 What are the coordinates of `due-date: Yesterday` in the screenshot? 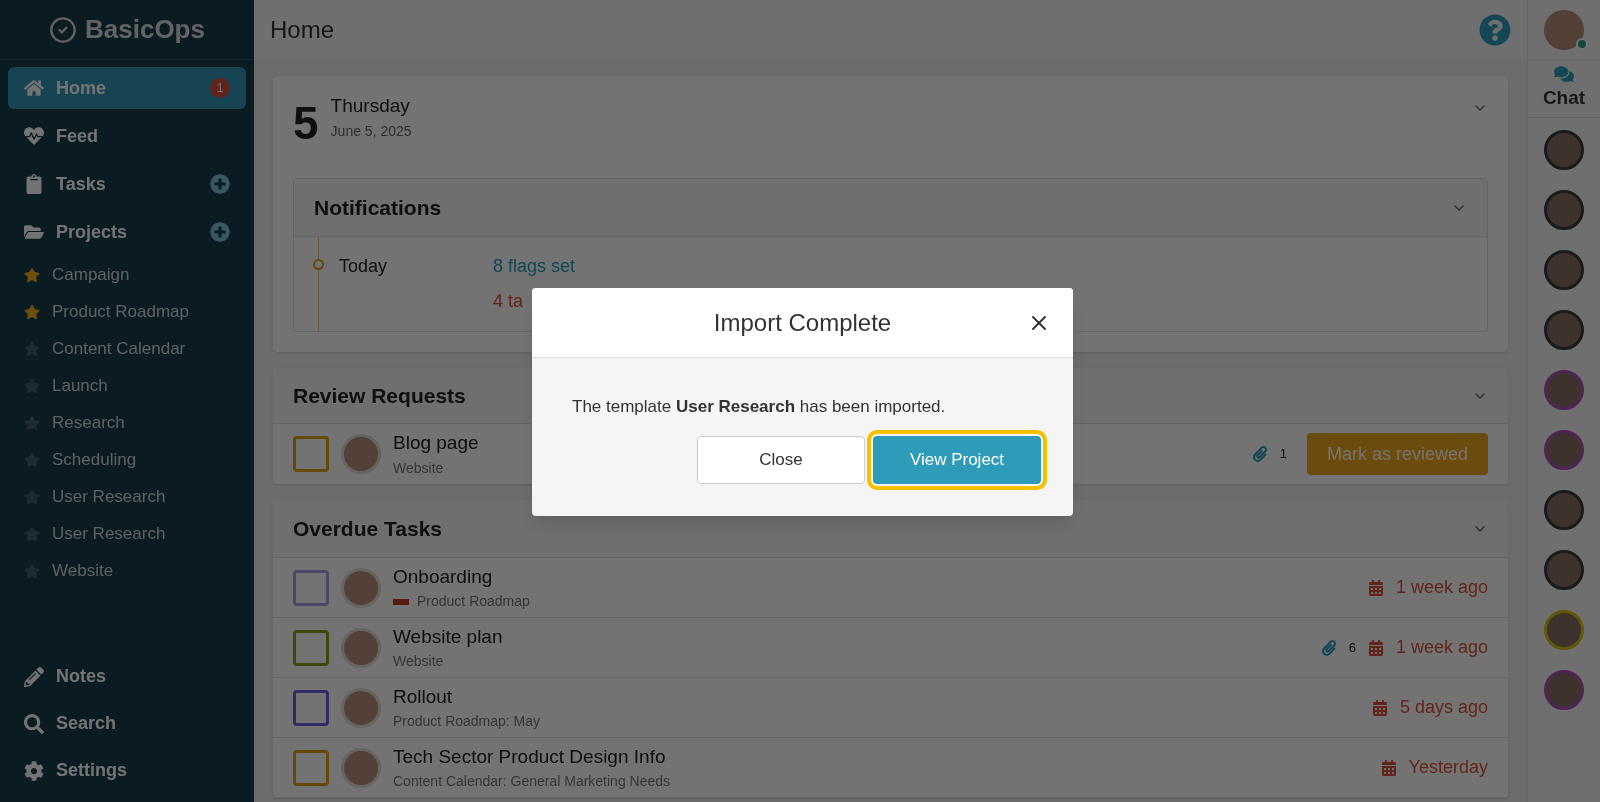 It's located at (1448, 767).